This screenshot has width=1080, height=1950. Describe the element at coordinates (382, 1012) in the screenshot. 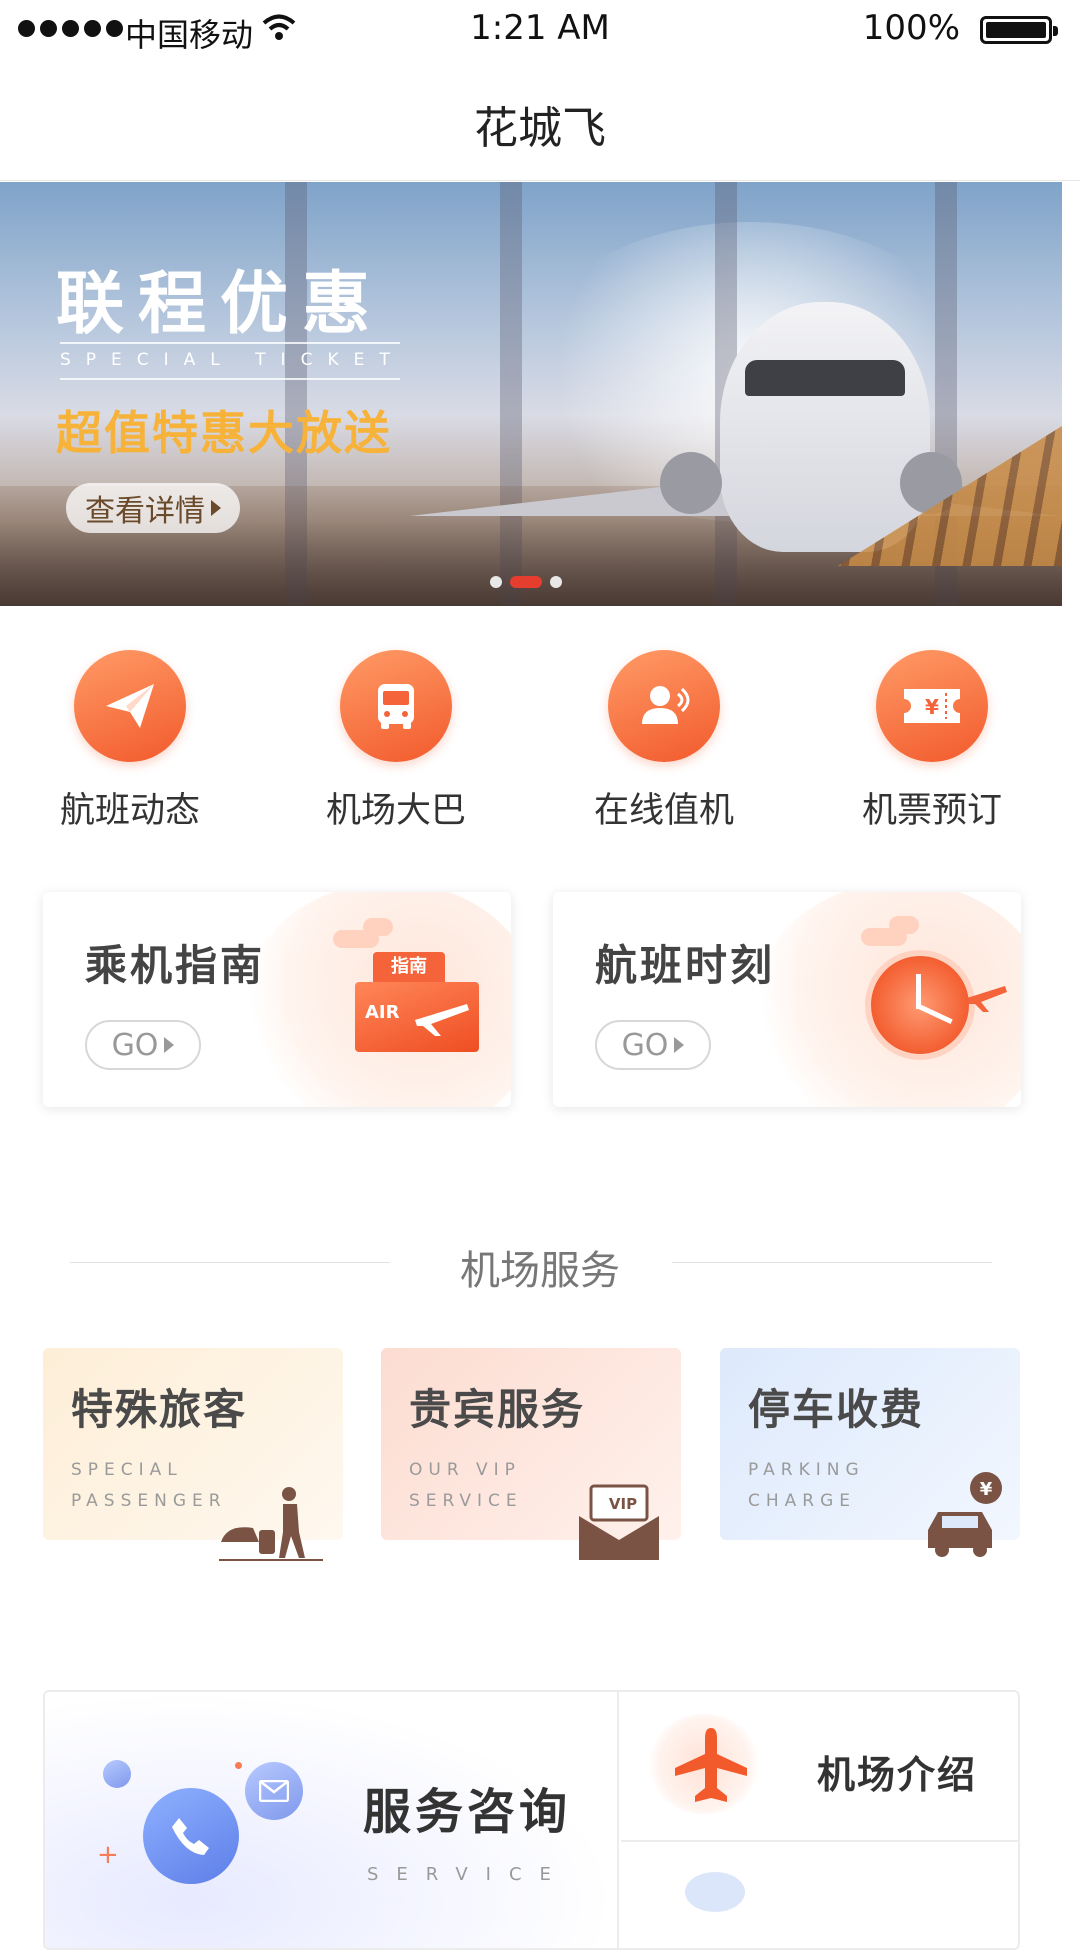

I see `air-badge: AIR` at that location.